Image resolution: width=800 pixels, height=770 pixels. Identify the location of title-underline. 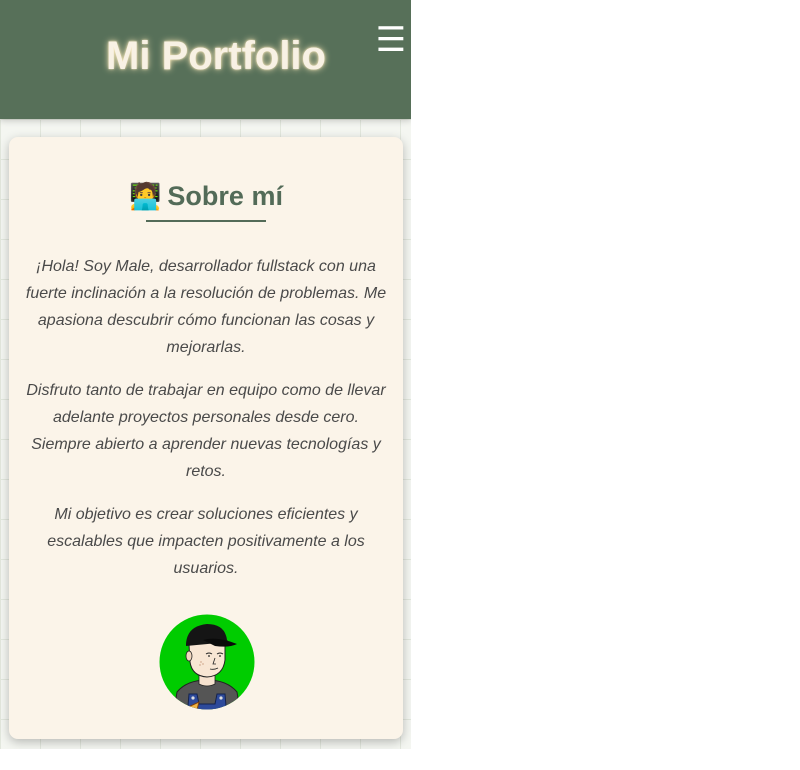
(206, 221).